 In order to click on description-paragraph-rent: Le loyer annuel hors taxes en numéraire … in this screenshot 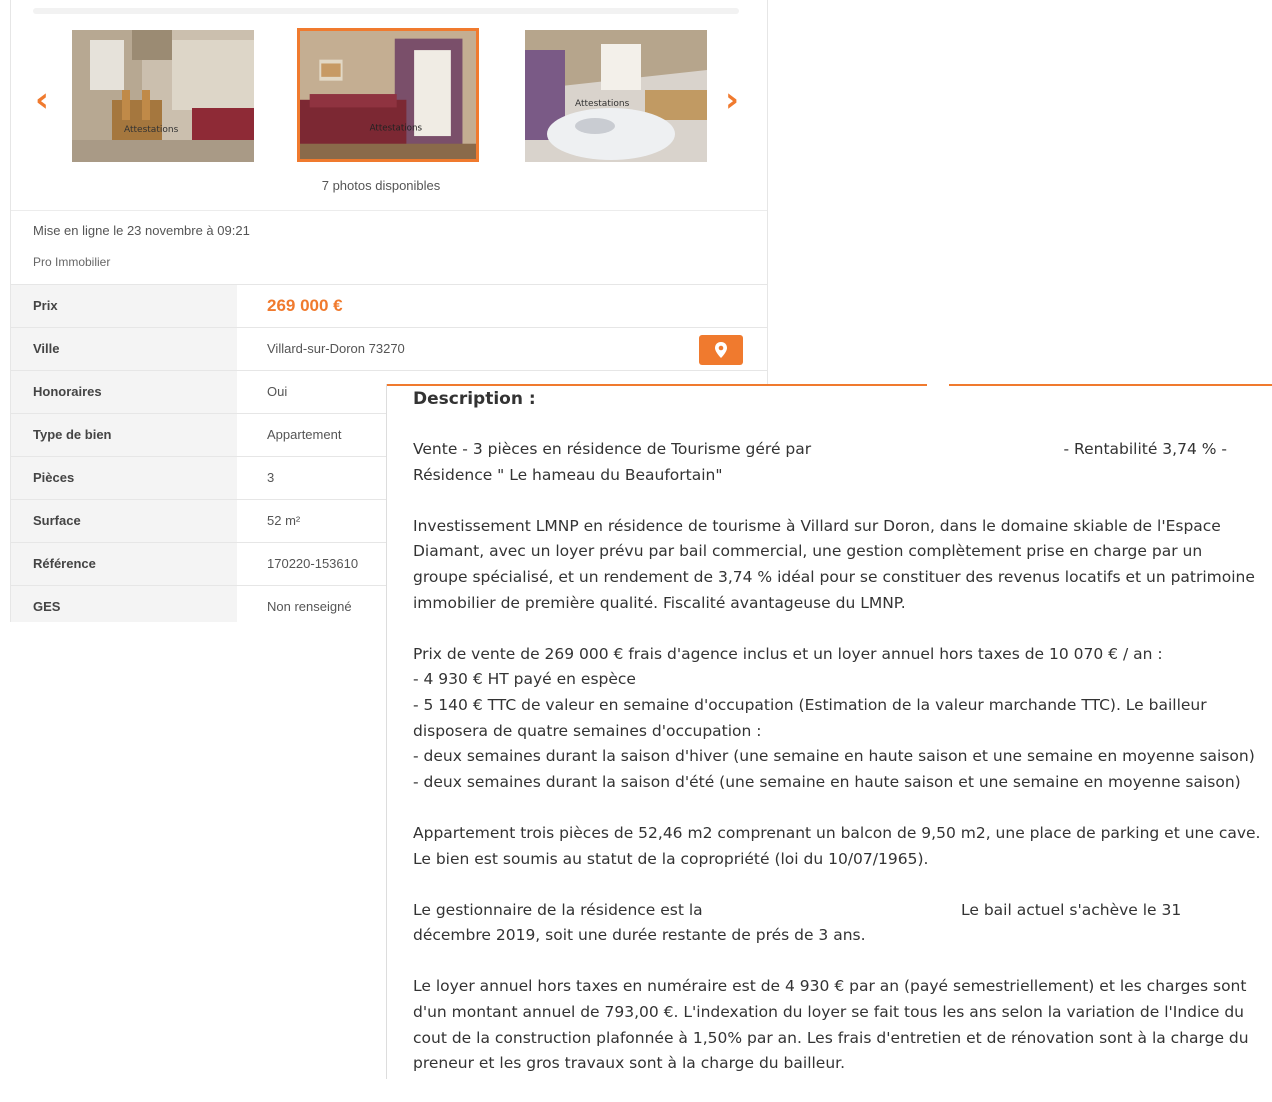, I will do `click(833, 1025)`.